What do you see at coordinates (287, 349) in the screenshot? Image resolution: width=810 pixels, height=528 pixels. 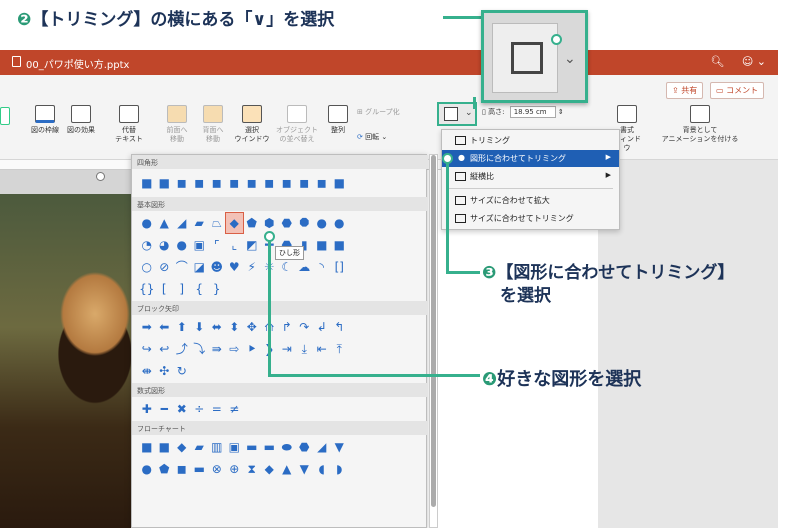 I see `right-arrow-callout-shape-icon: ⇥` at bounding box center [287, 349].